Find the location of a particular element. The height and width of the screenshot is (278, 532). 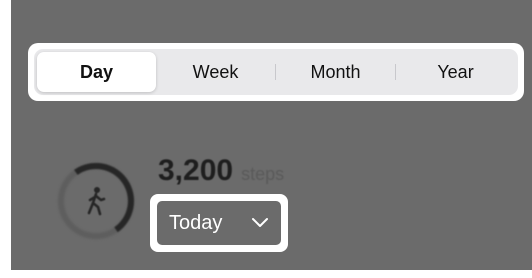

steps-summary: 3,200 steps is located at coordinates (221, 171).